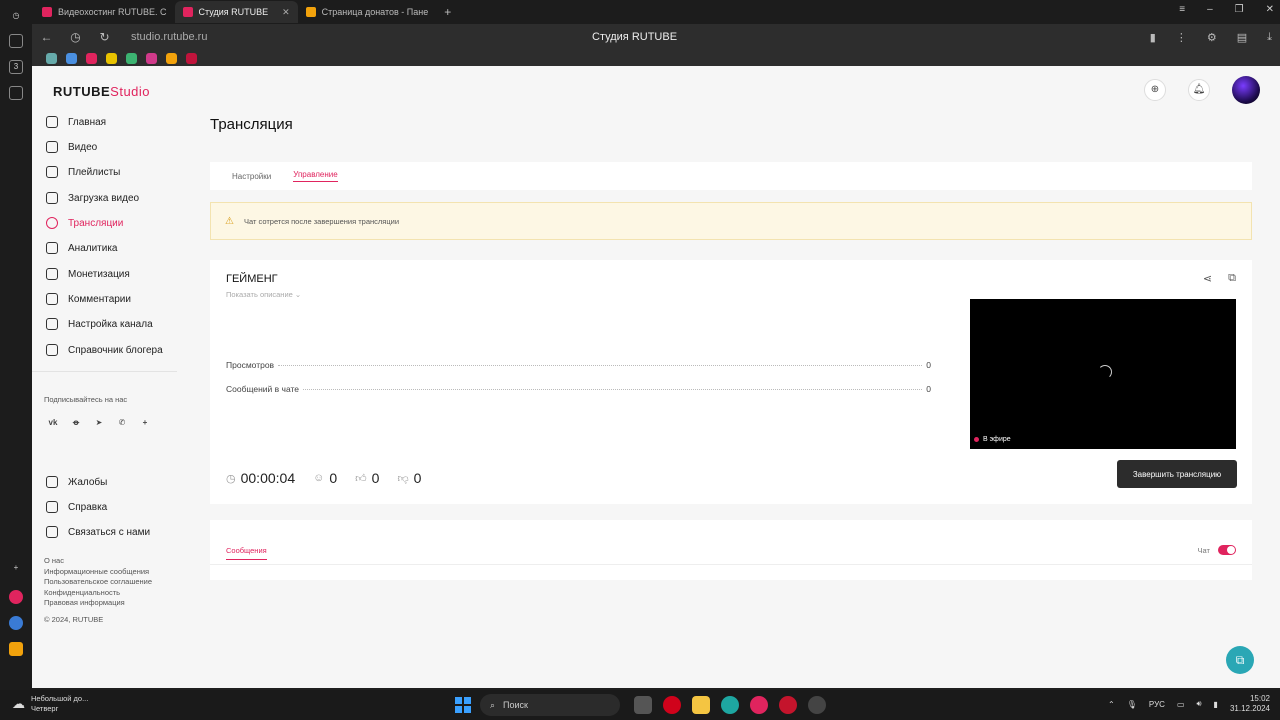 This screenshot has height=720, width=1280. I want to click on dock-workspace-icon: 3, so click(16, 67).